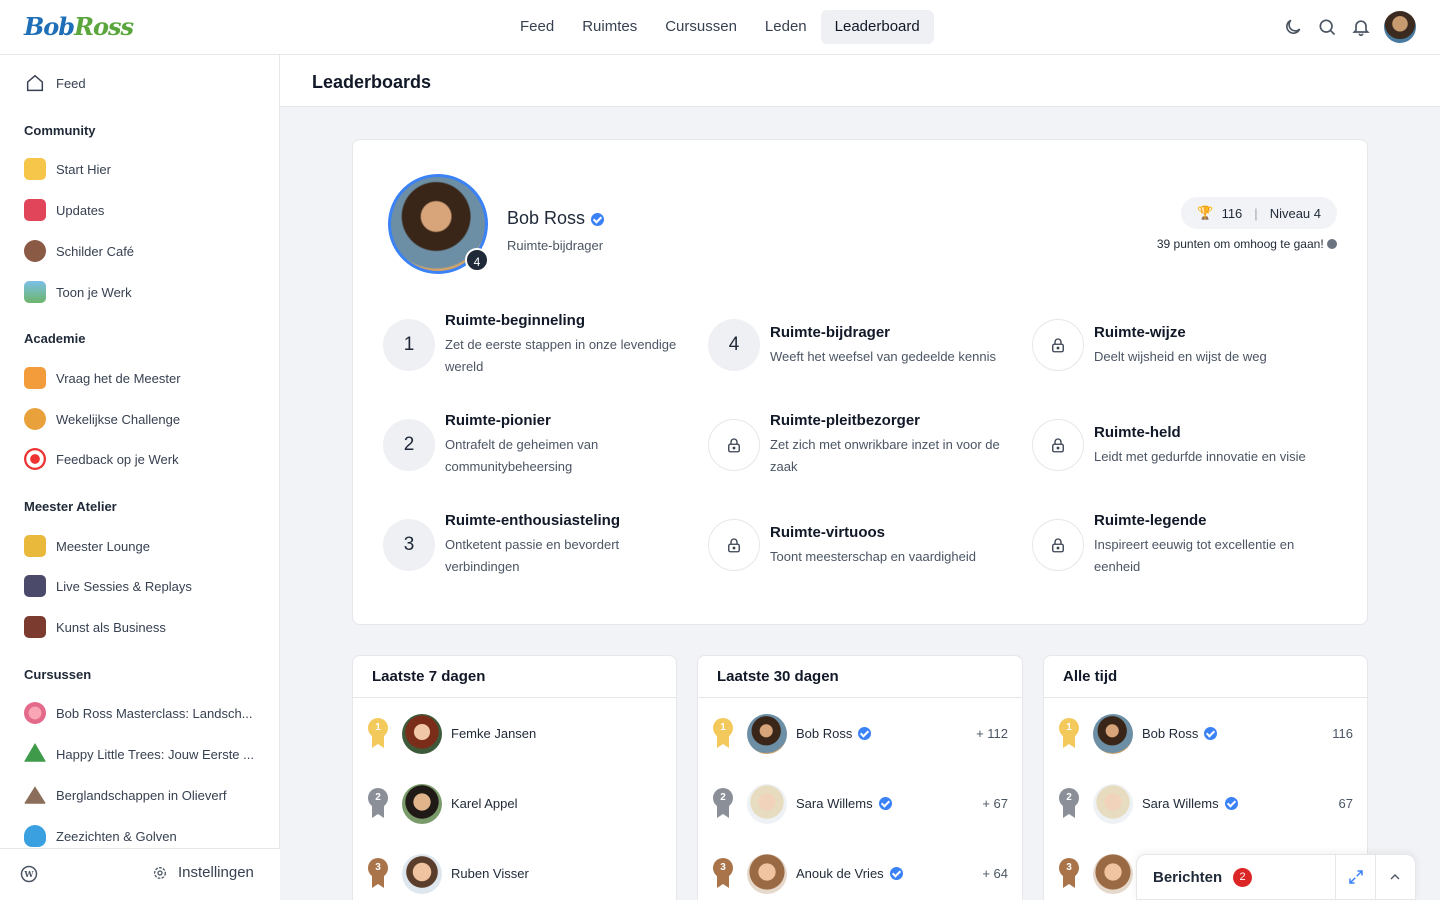 Image resolution: width=1440 pixels, height=900 pixels. I want to click on sidebar-item-wekelijkse-challenge: Wekelijkse Challenge, so click(144, 419).